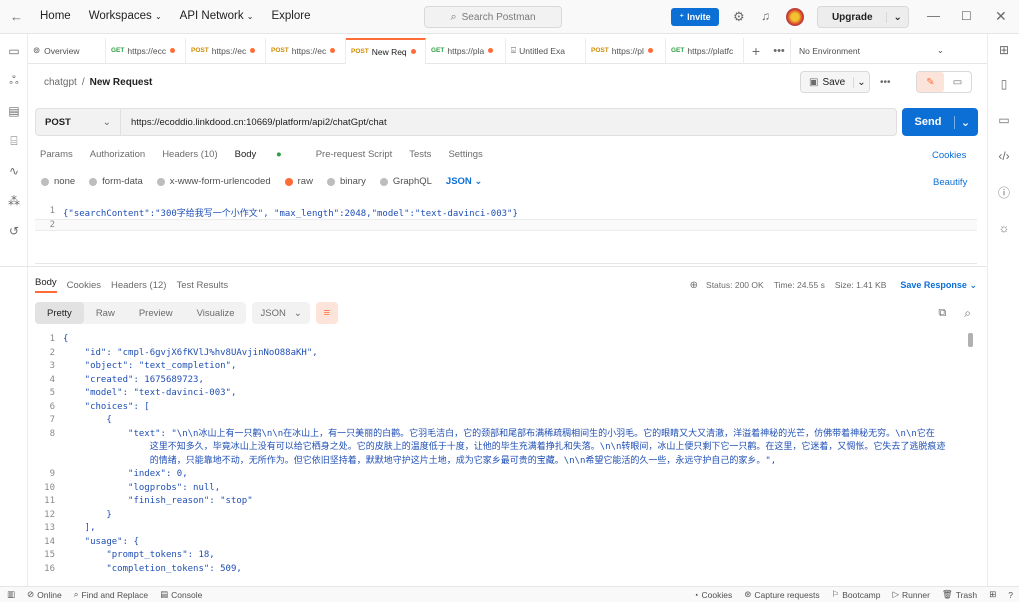  What do you see at coordinates (16, 16) in the screenshot?
I see `back-arrow-icon: ←` at bounding box center [16, 16].